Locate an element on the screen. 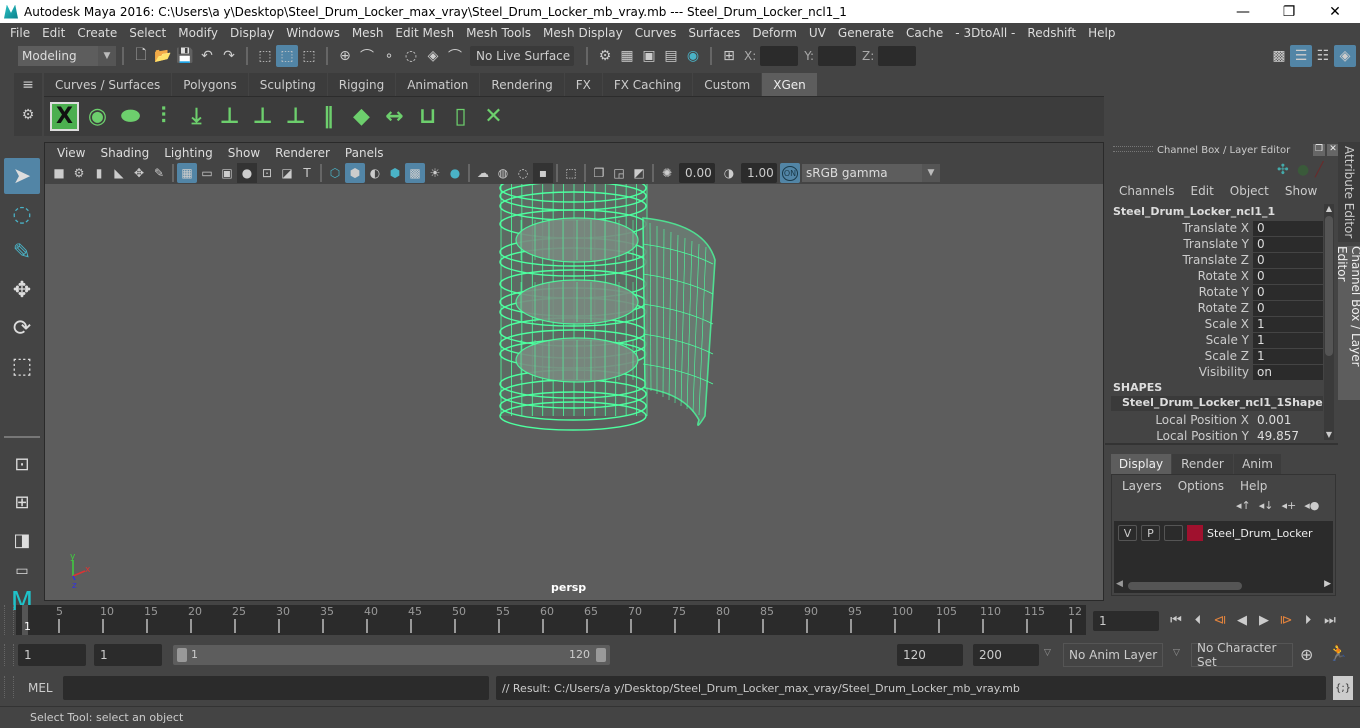  menu-mesh: Mesh is located at coordinates (368, 33).